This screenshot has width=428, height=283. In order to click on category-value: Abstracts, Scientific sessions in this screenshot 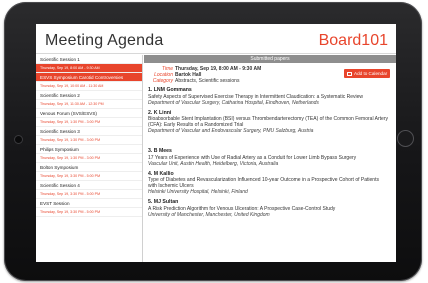, I will do `click(207, 81)`.